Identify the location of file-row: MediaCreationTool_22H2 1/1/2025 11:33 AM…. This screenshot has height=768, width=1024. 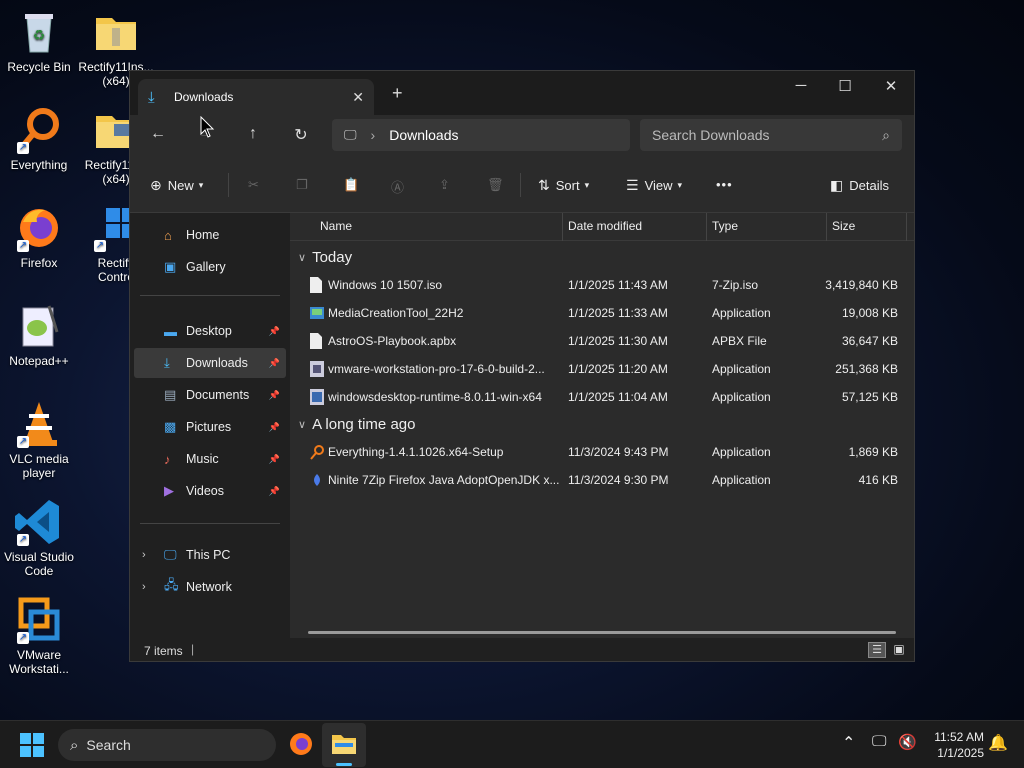
(602, 313).